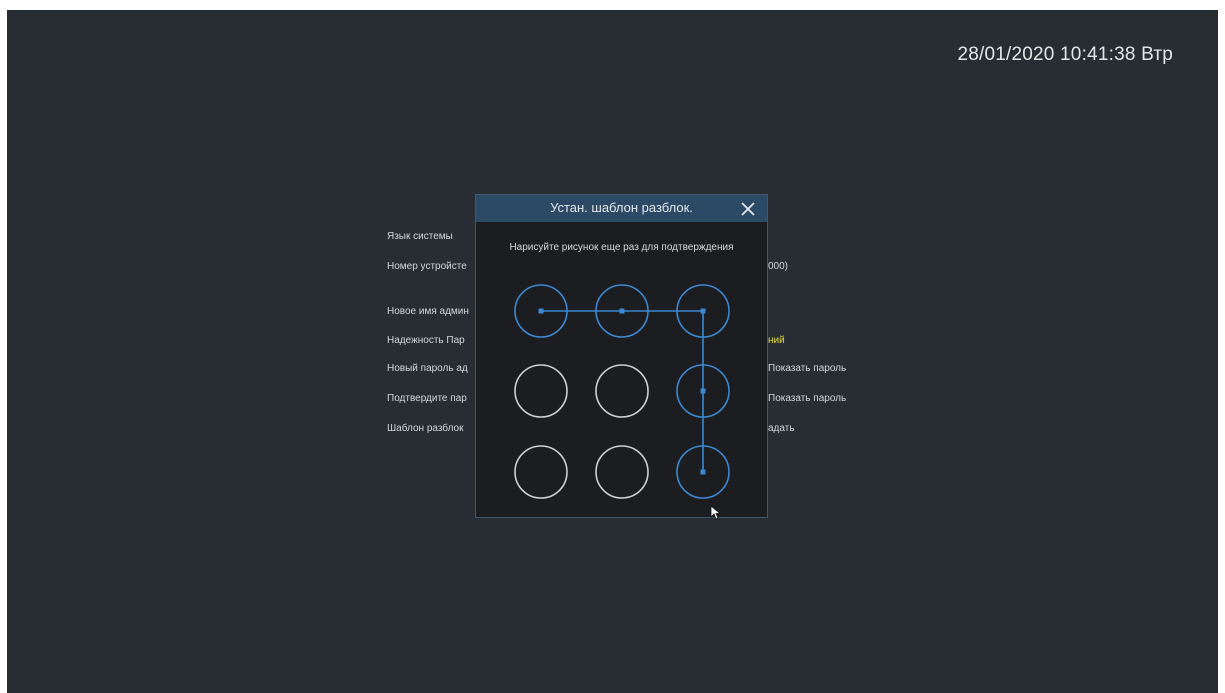 This screenshot has height=693, width=1225. Describe the element at coordinates (427, 266) in the screenshot. I see `device-number-label: Номер устройсте` at that location.